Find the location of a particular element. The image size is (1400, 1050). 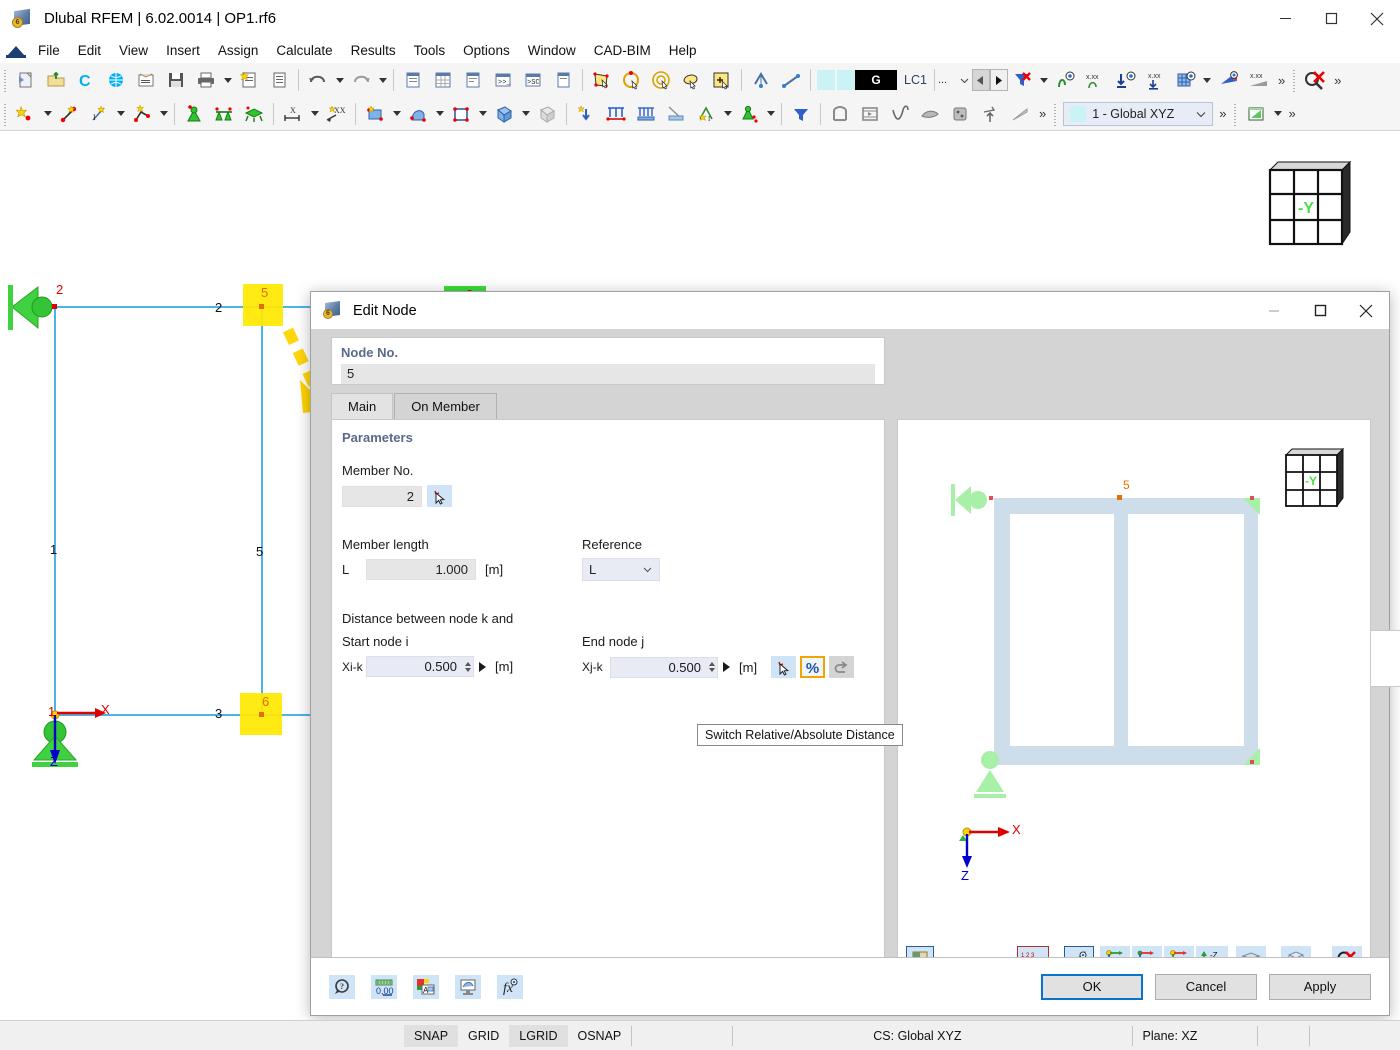

menu-options: Options is located at coordinates (486, 50).